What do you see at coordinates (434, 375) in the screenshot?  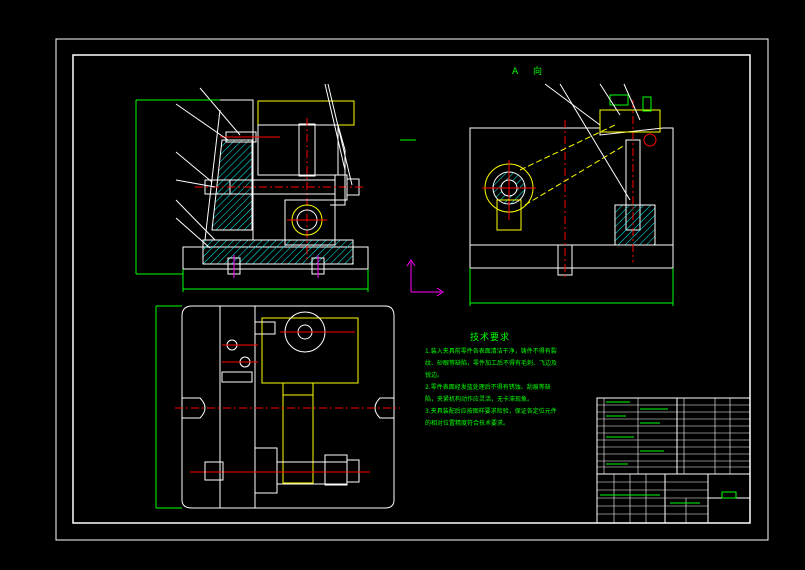 I see `note-line: 锐边。` at bounding box center [434, 375].